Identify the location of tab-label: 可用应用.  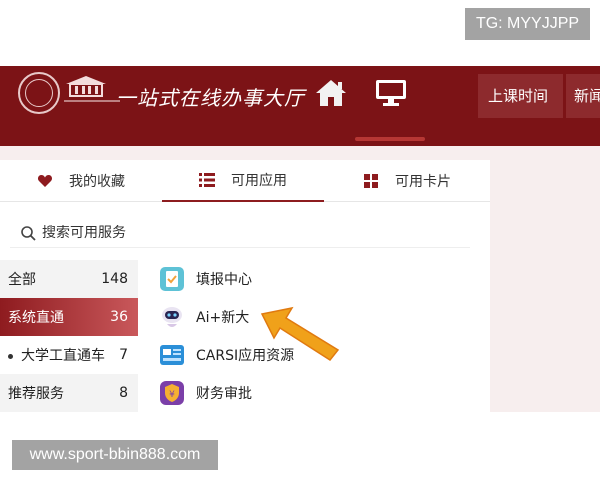
(259, 181).